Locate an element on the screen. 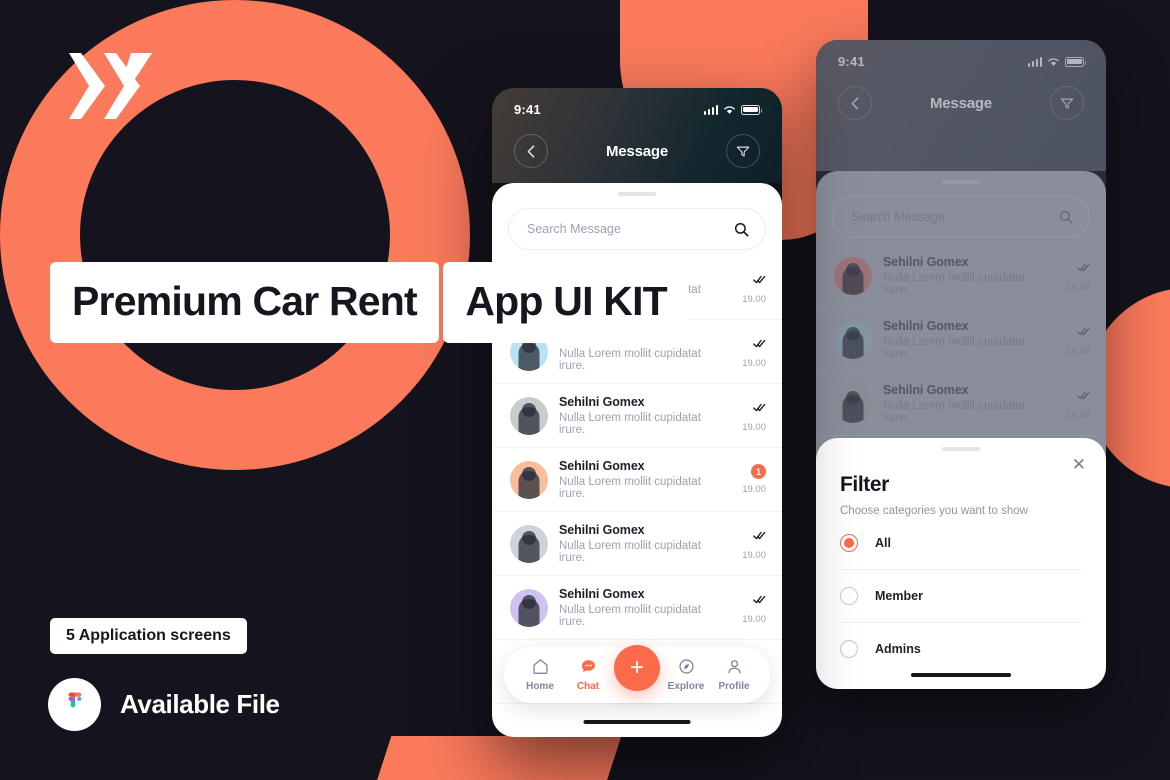 This screenshot has width=1170, height=780. person-icon is located at coordinates (734, 668).